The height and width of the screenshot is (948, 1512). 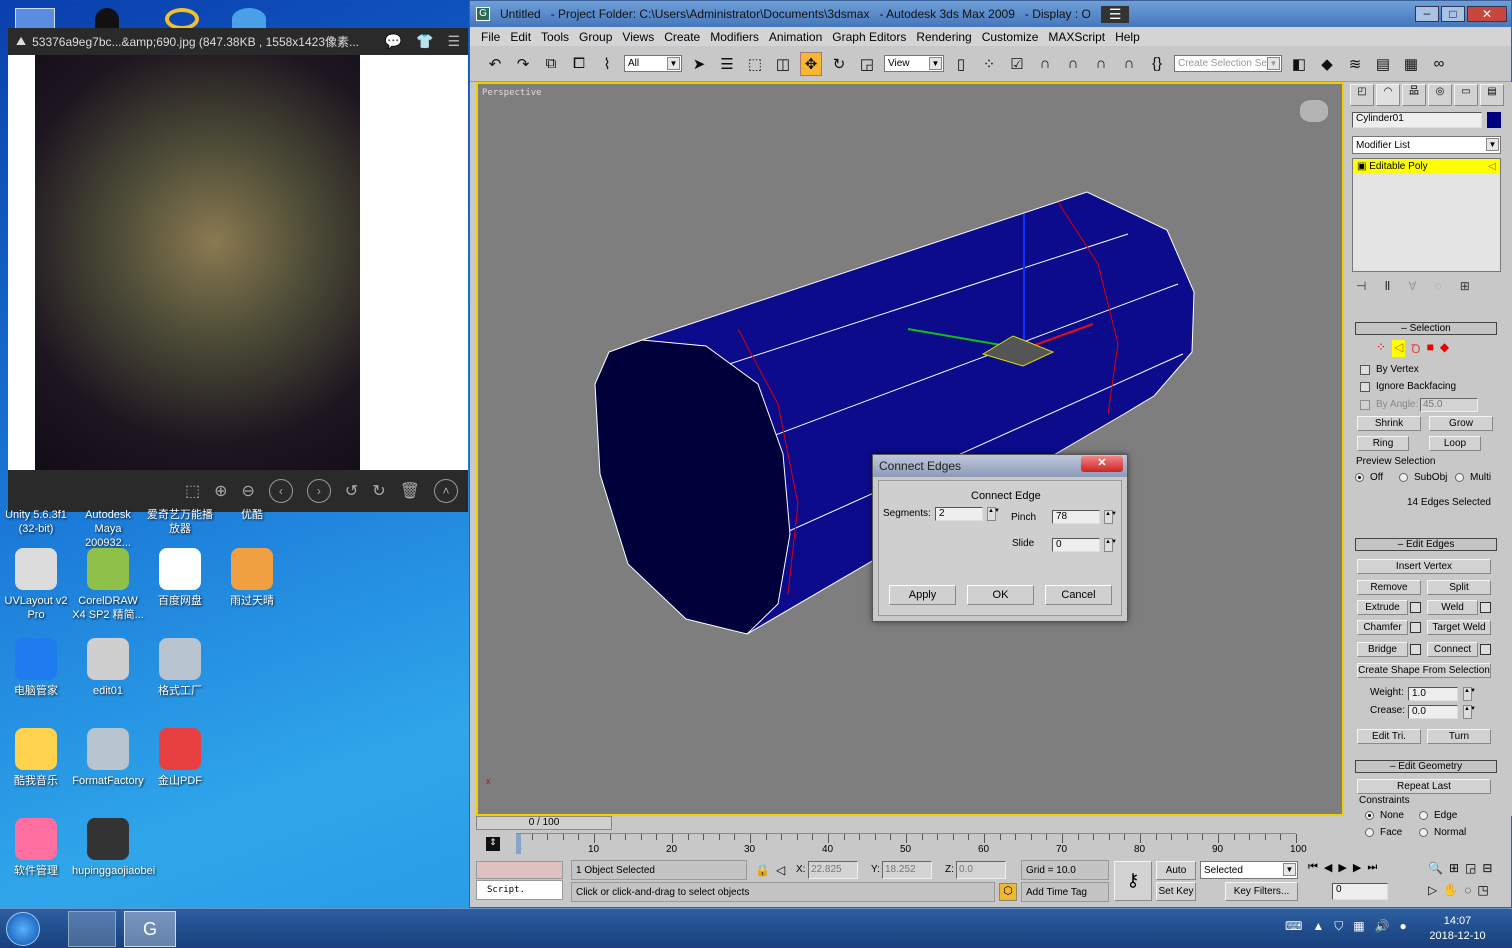 What do you see at coordinates (1017, 64) in the screenshot?
I see `manipulate-icon: ☑` at bounding box center [1017, 64].